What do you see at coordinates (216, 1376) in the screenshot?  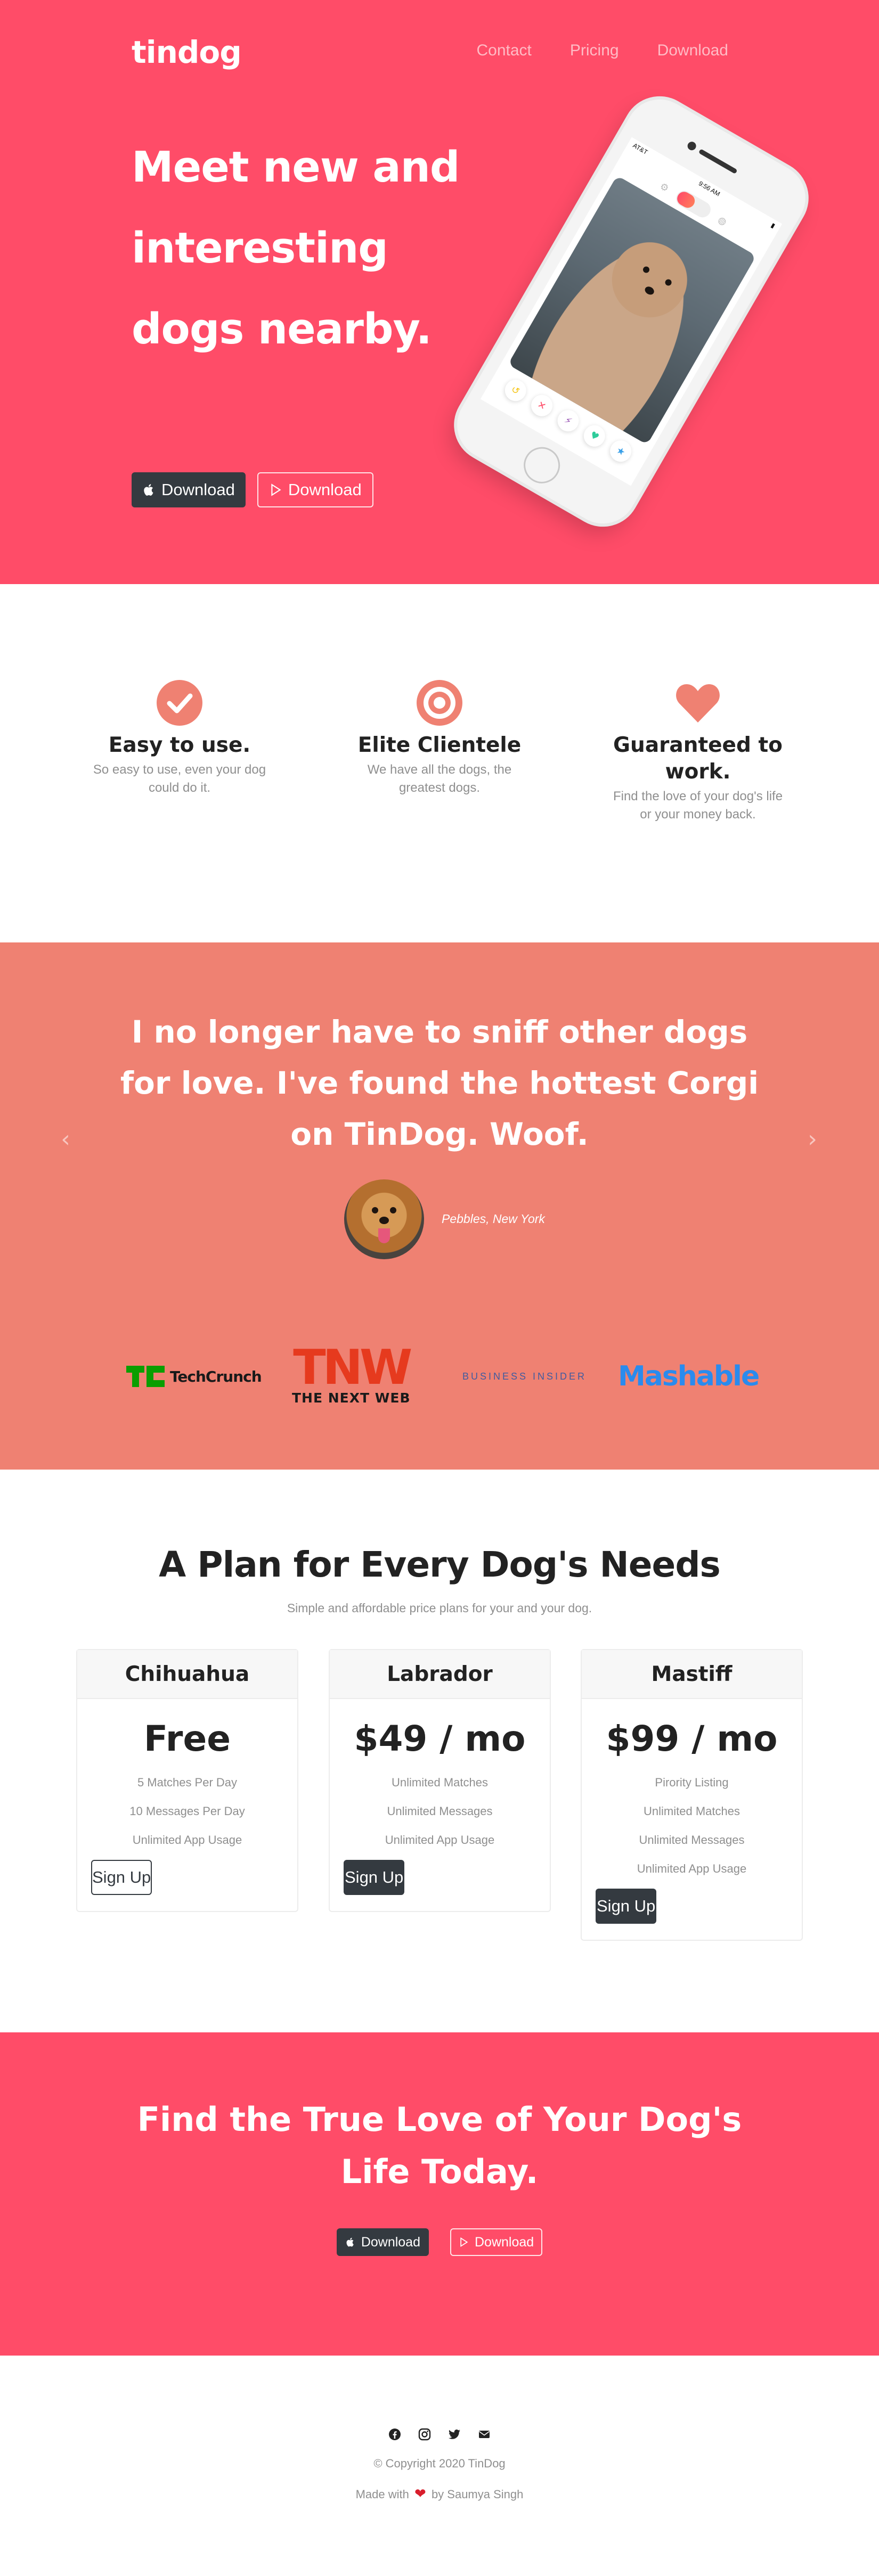 I see `techcrunch-text: TechCrunch` at bounding box center [216, 1376].